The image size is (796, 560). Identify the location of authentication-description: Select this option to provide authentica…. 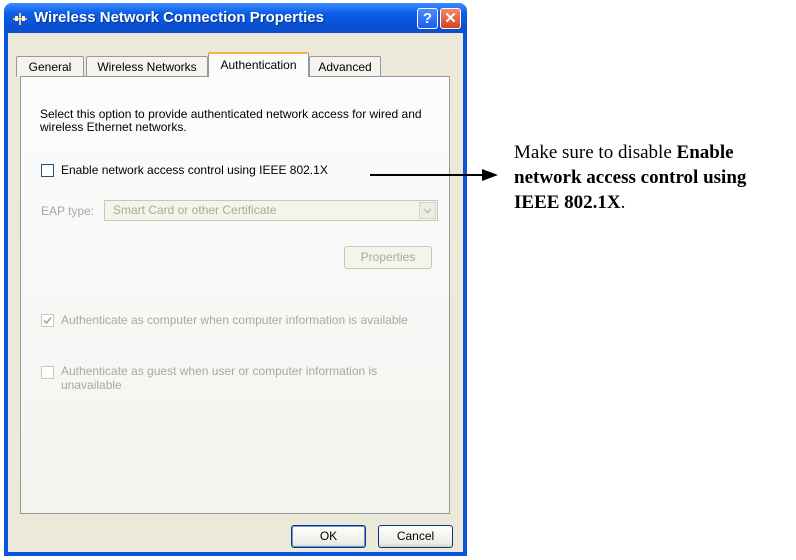
(231, 120).